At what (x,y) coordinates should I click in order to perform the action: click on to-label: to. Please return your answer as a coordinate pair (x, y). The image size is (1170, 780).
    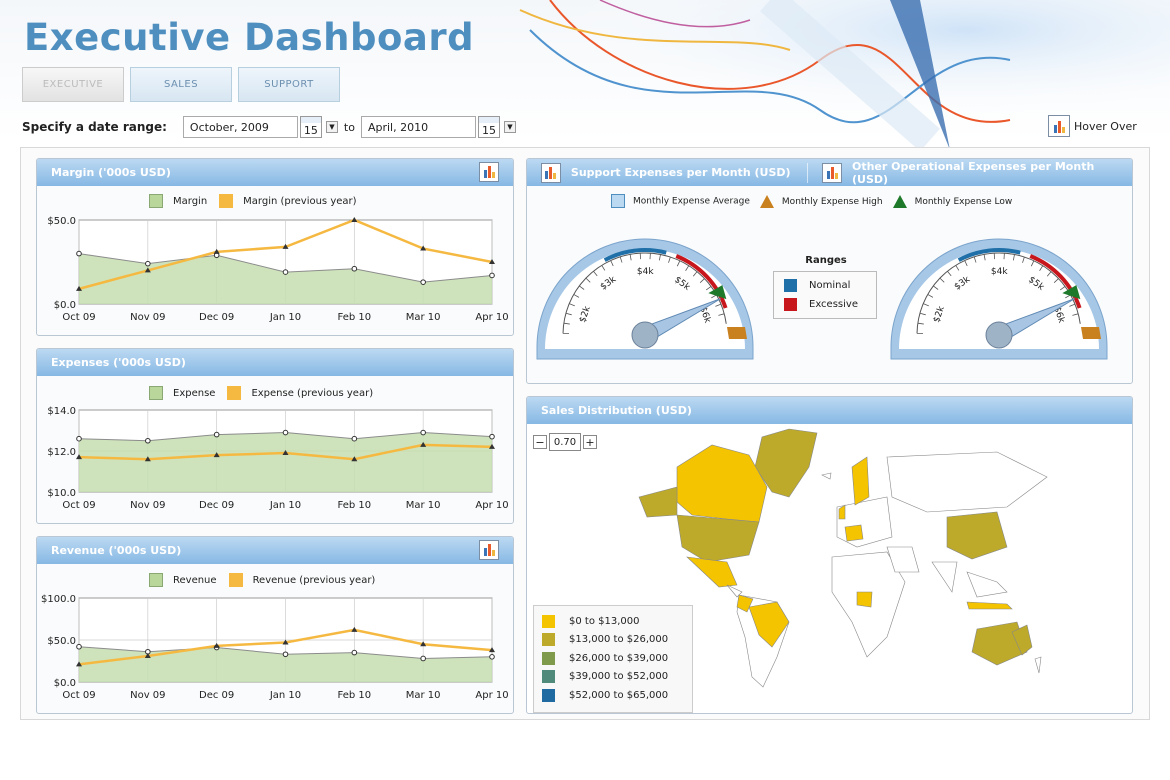
    Looking at the image, I should click on (349, 127).